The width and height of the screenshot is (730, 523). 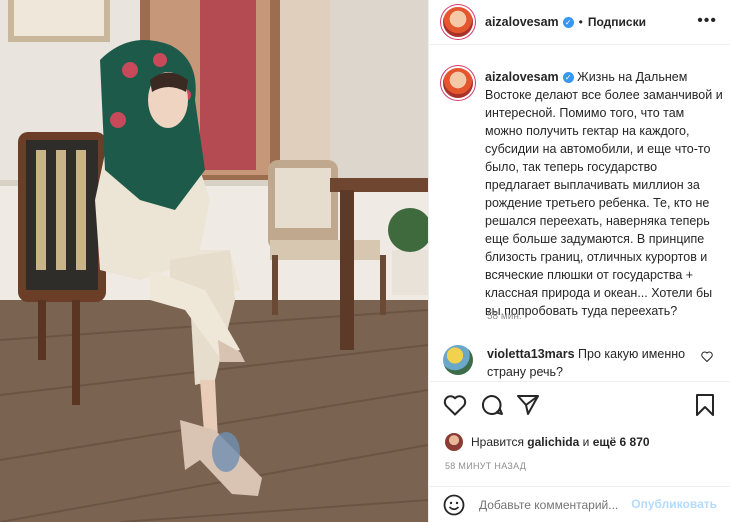 I want to click on commenter-avatar, so click(x=458, y=360).